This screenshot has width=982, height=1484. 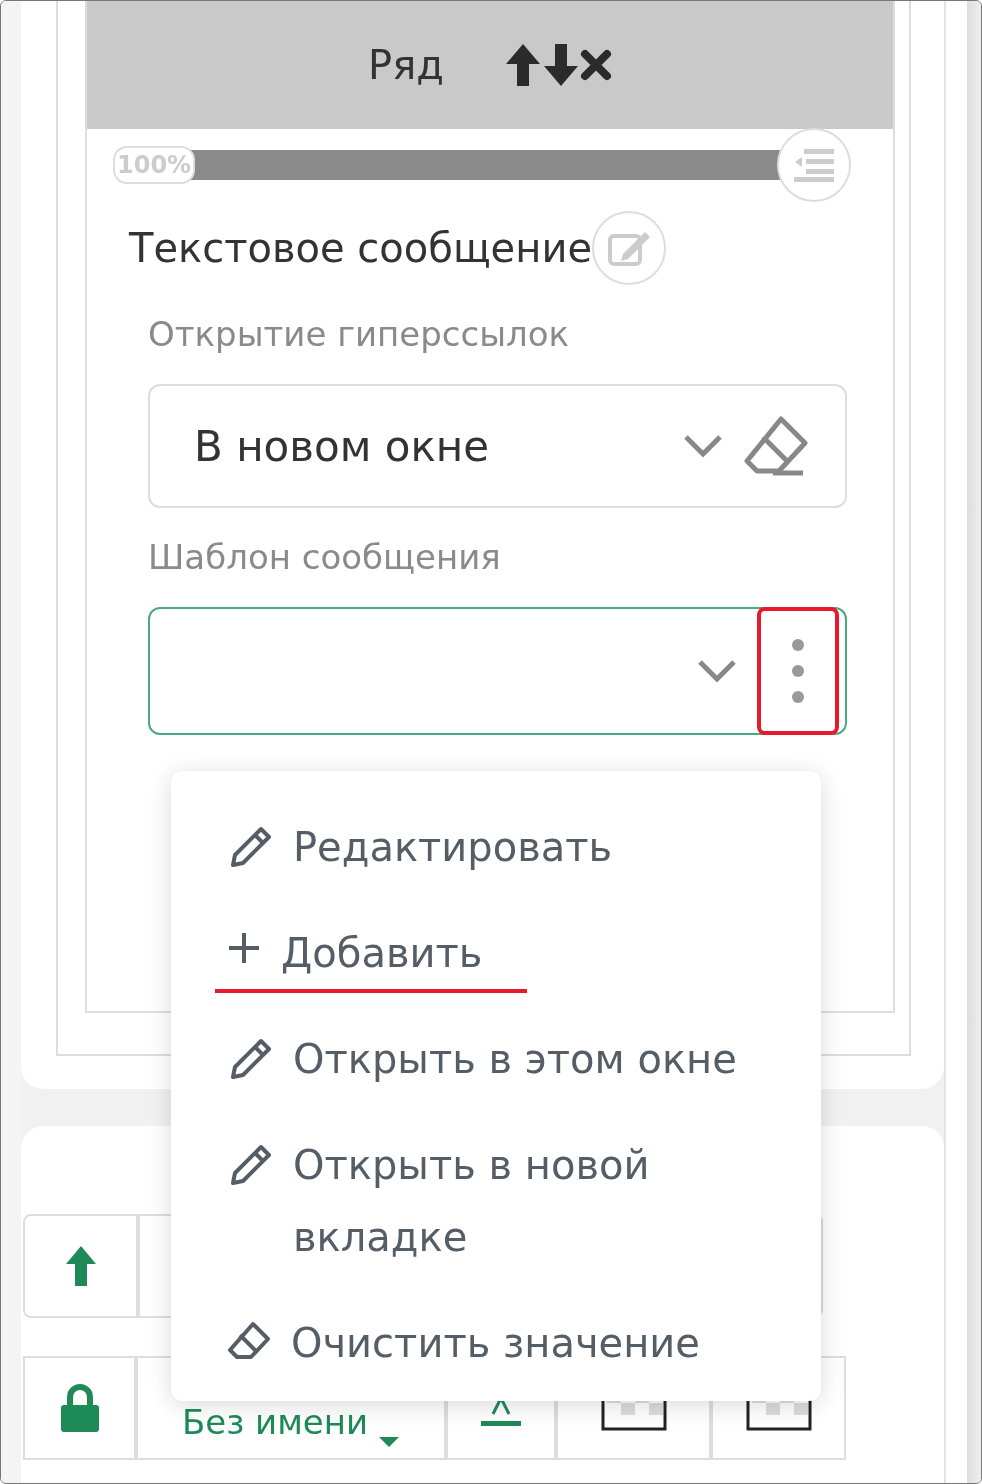 I want to click on more-button, so click(x=798, y=671).